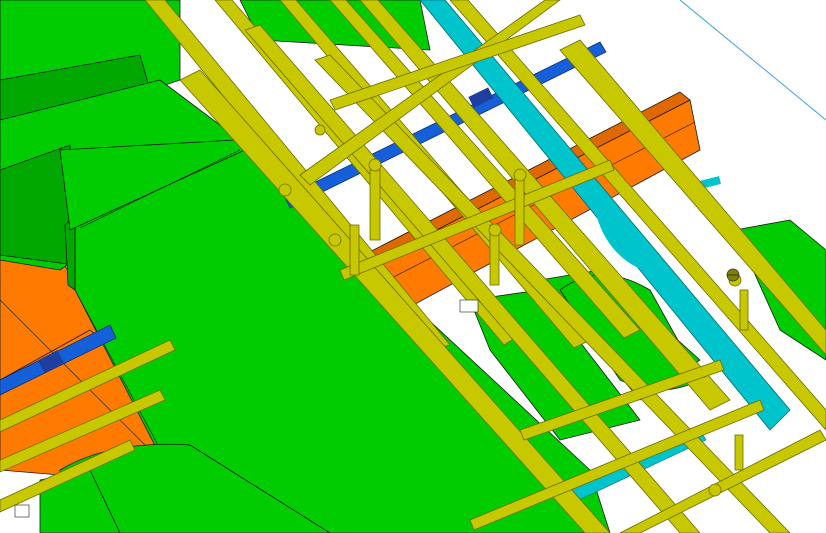  What do you see at coordinates (752, 60) in the screenshot?
I see `section-box-edge` at bounding box center [752, 60].